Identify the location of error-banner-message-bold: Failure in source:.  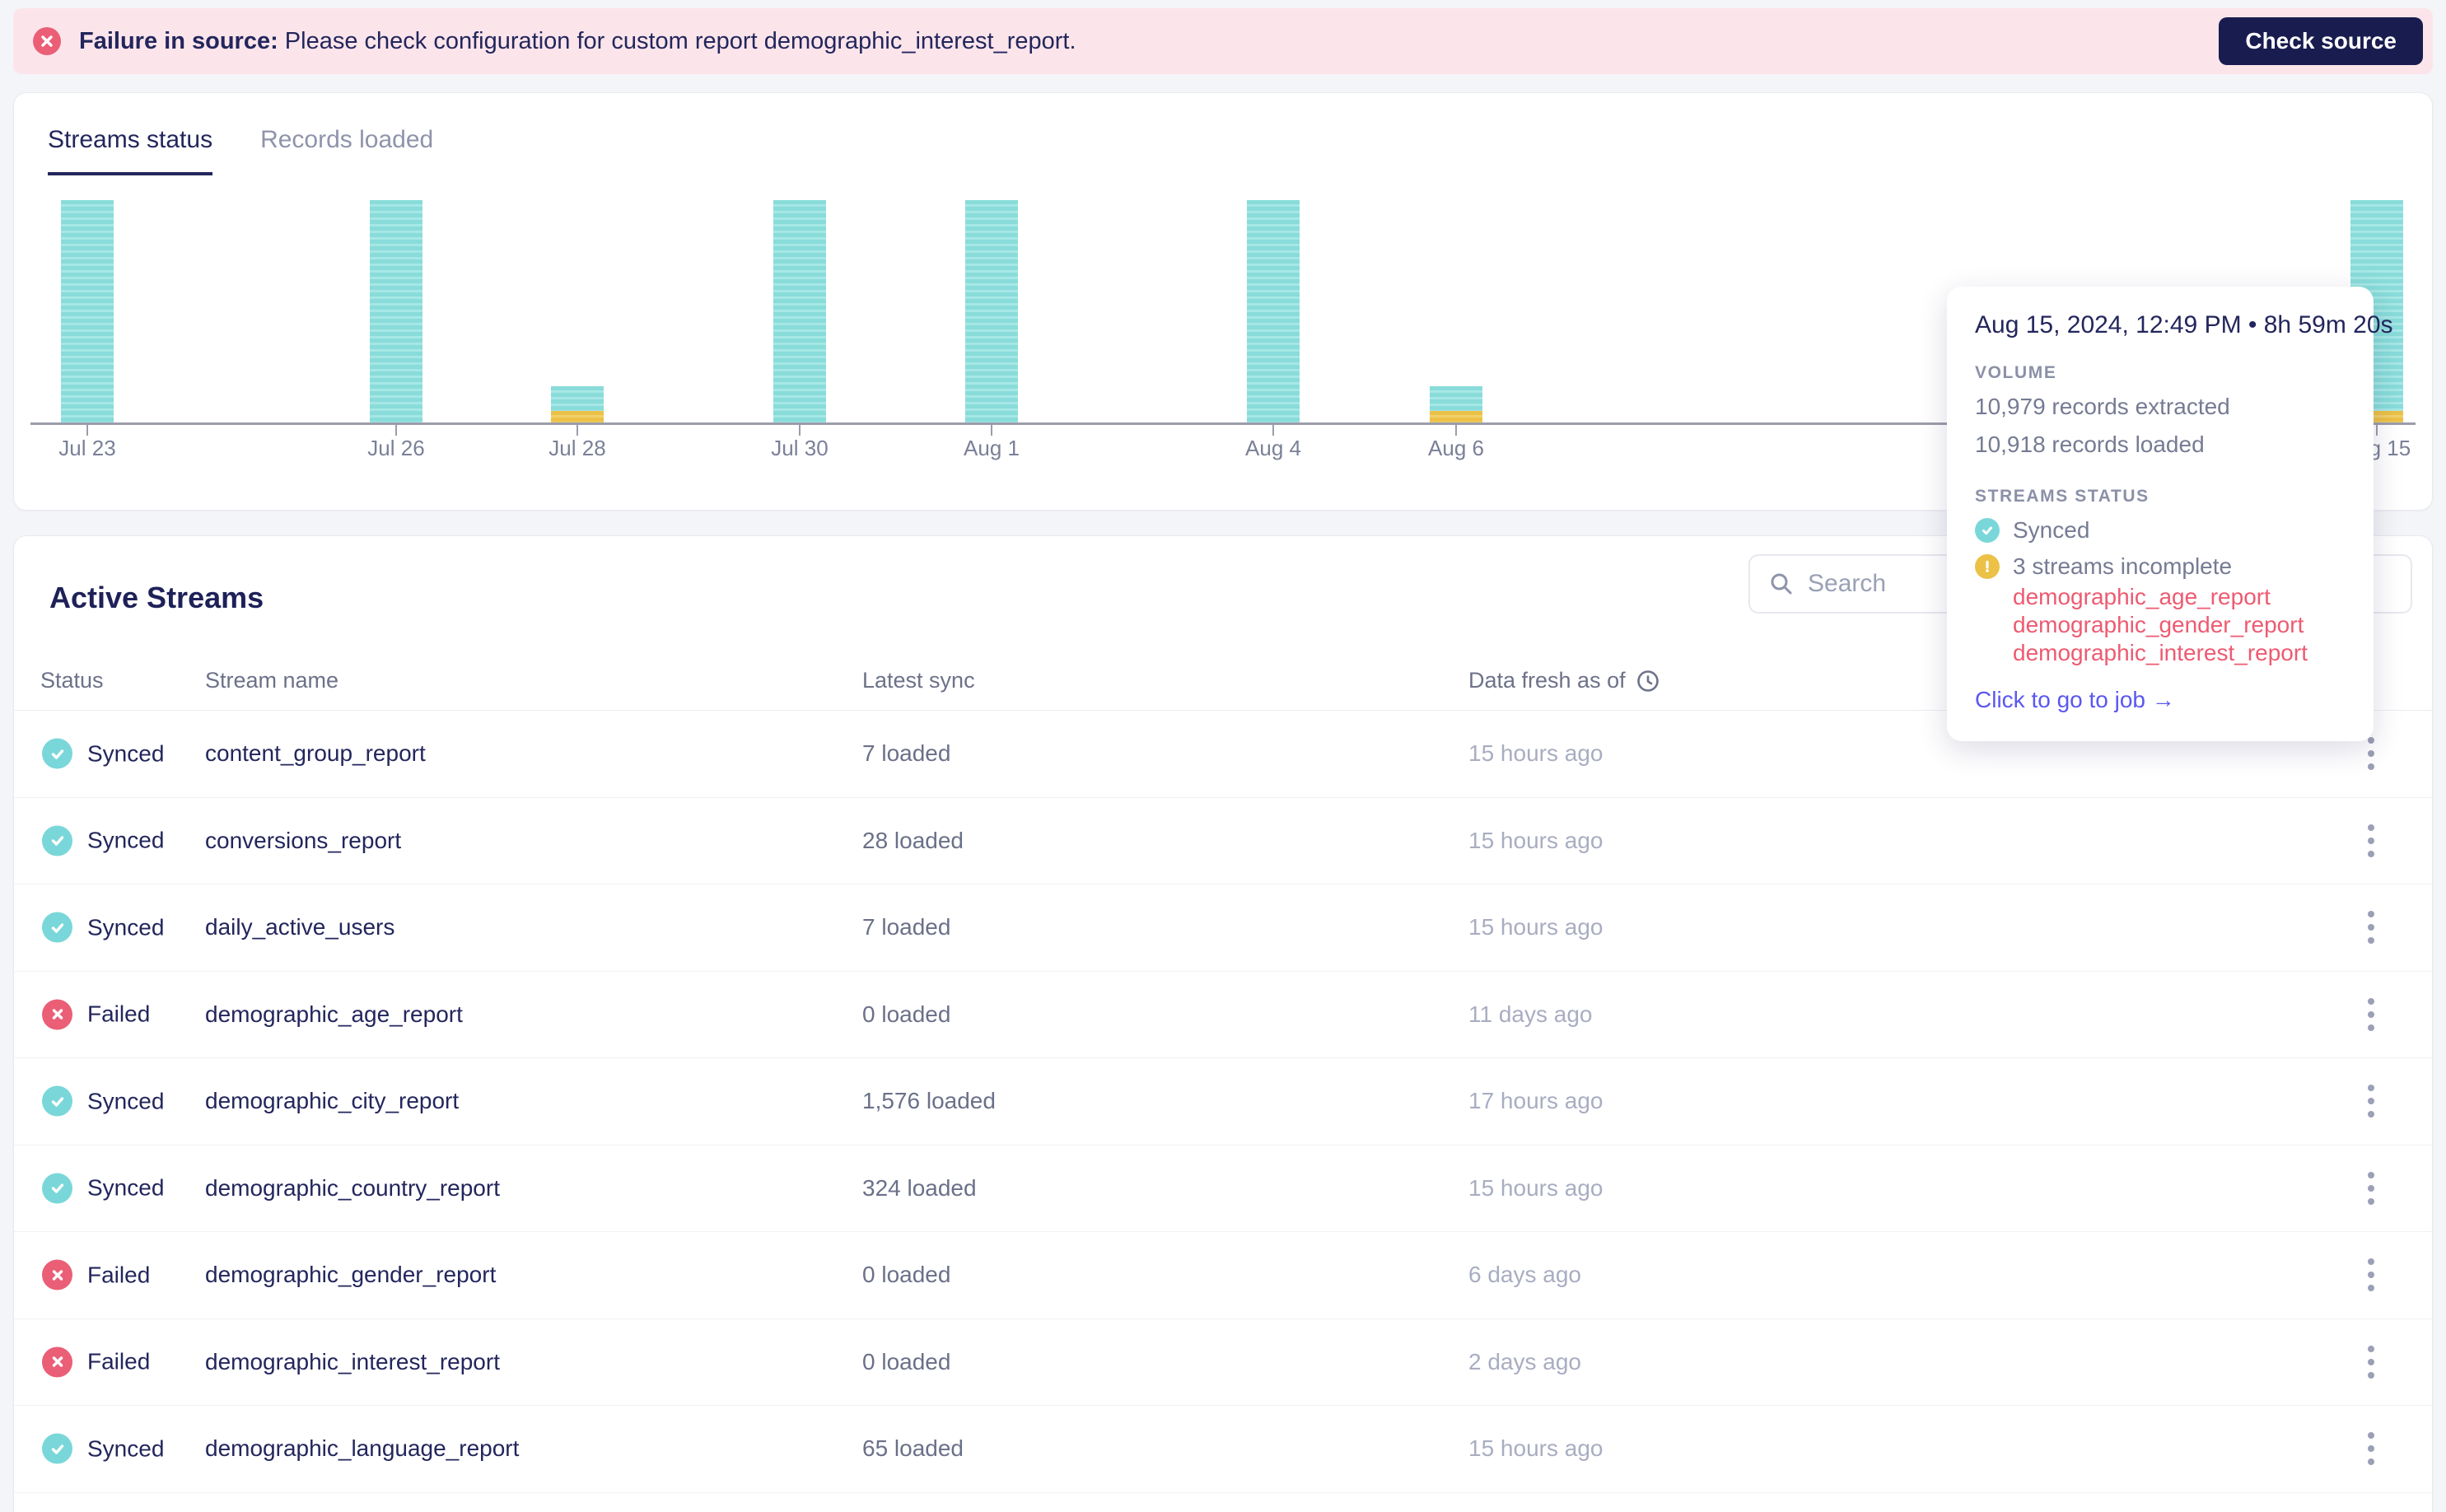
(178, 40).